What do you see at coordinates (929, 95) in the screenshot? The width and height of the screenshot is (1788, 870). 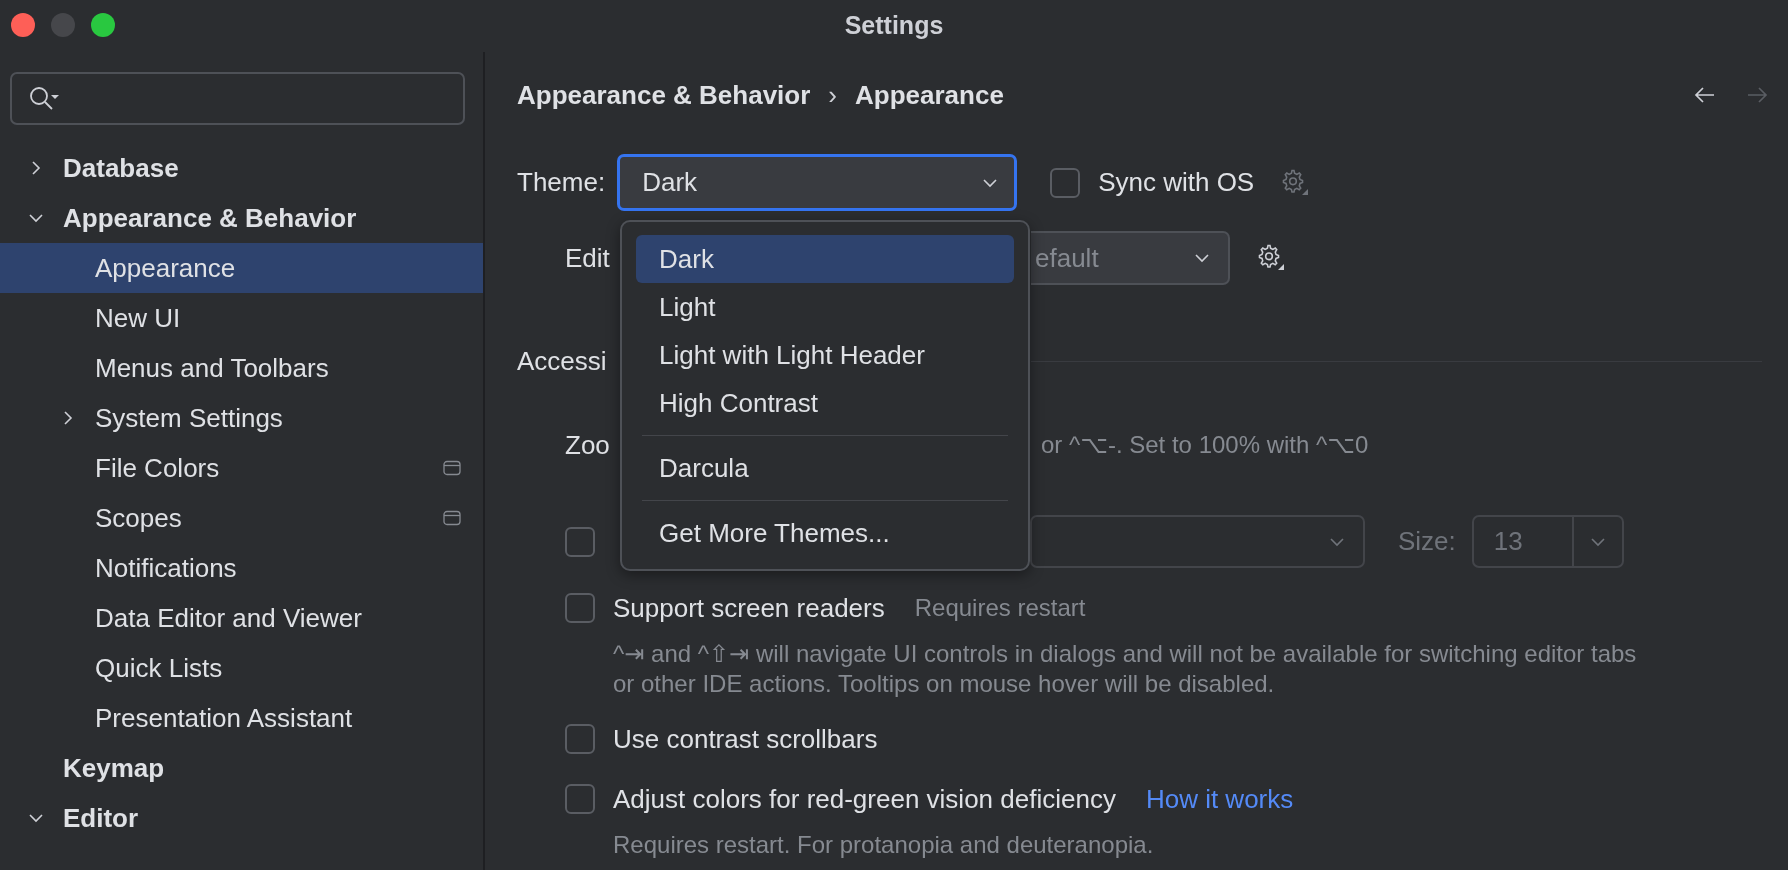 I see `breadcrumb-item: Appearance` at bounding box center [929, 95].